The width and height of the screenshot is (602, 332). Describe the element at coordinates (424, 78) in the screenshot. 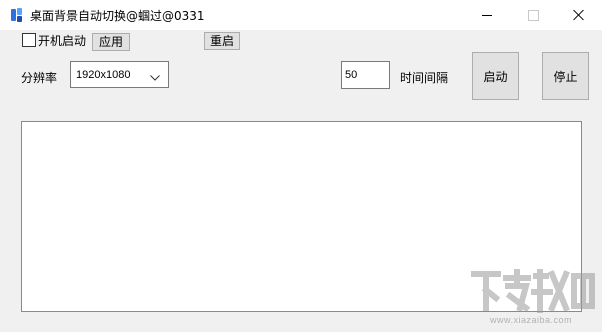

I see `interval-label: 时间间隔` at that location.